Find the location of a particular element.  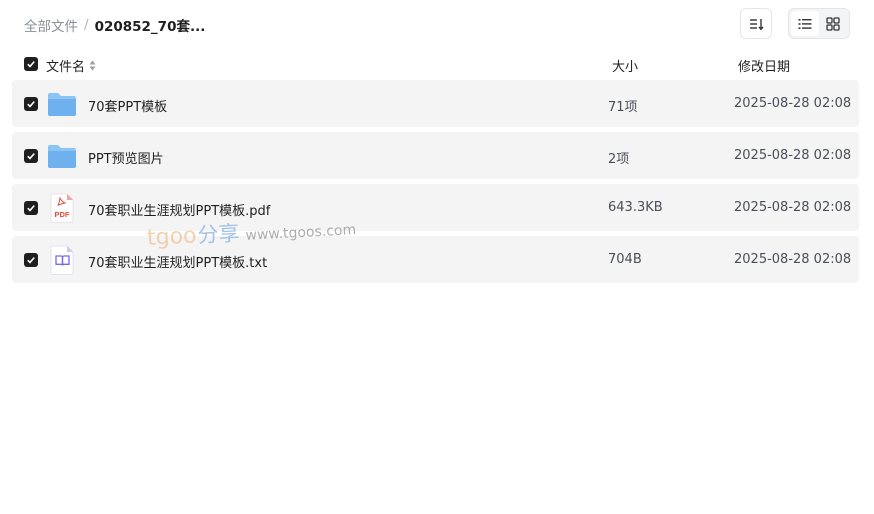

pdf-icon: PDF is located at coordinates (62, 208).